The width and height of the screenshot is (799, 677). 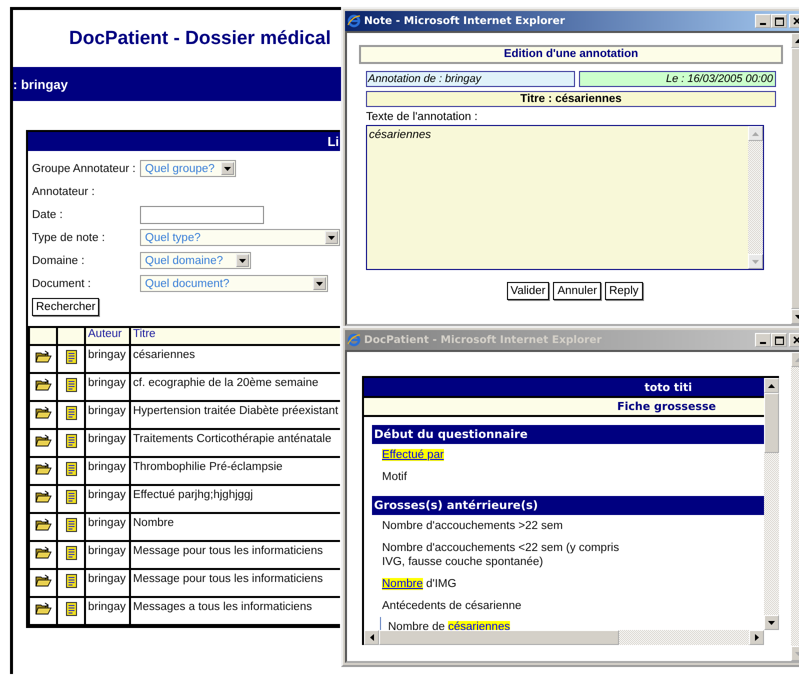 What do you see at coordinates (234, 283) in the screenshot?
I see `dropdown: Quel document?` at bounding box center [234, 283].